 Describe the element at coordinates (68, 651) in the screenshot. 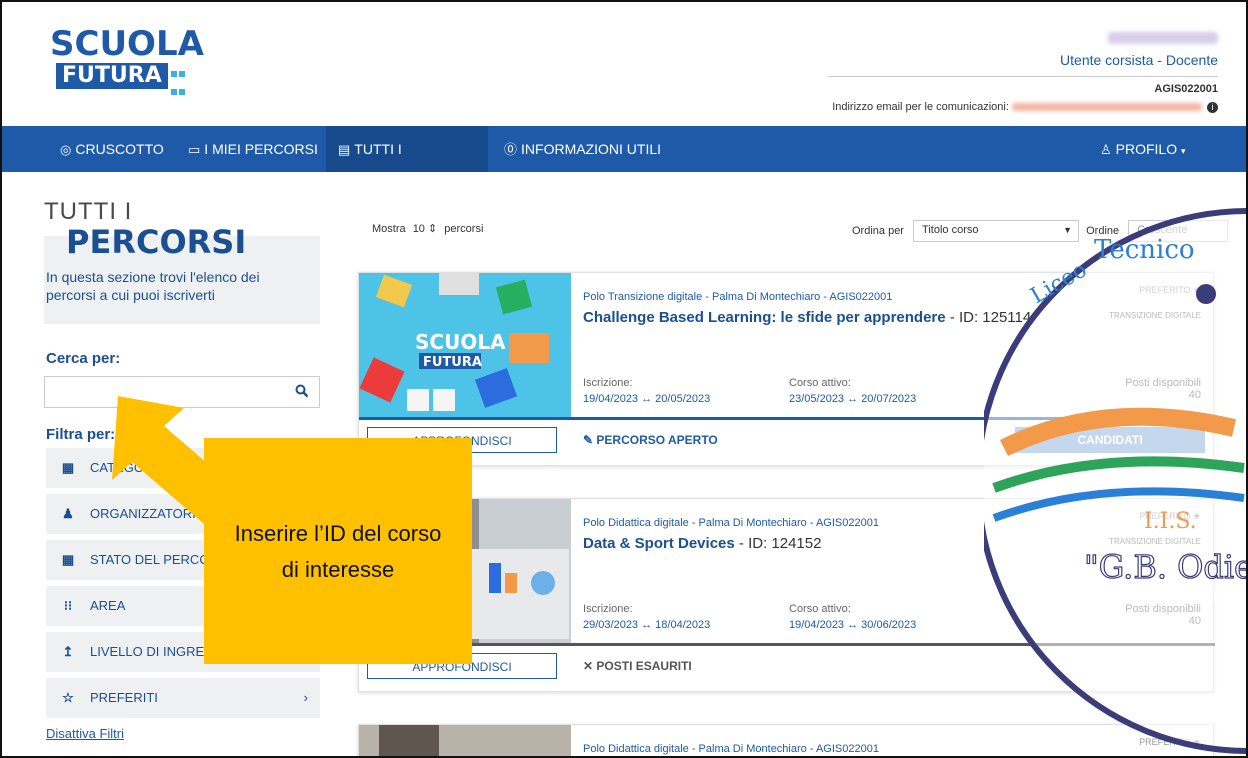

I see `arrow-up-icon: ↥` at that location.